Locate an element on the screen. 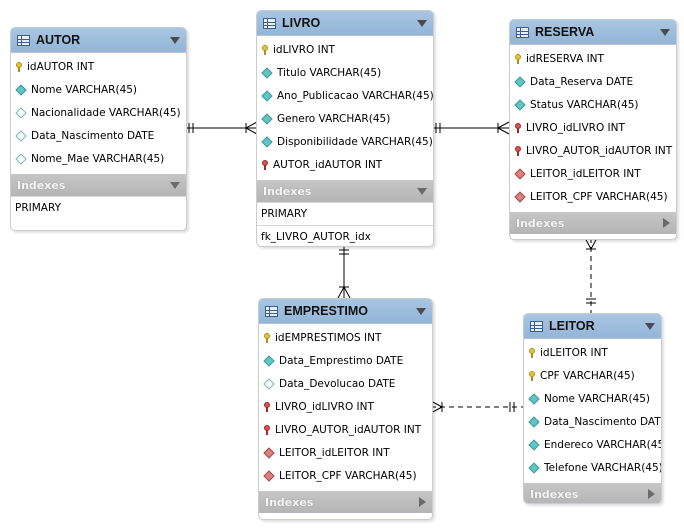  column-label: LEITOR_idLEITOR INT is located at coordinates (585, 173).